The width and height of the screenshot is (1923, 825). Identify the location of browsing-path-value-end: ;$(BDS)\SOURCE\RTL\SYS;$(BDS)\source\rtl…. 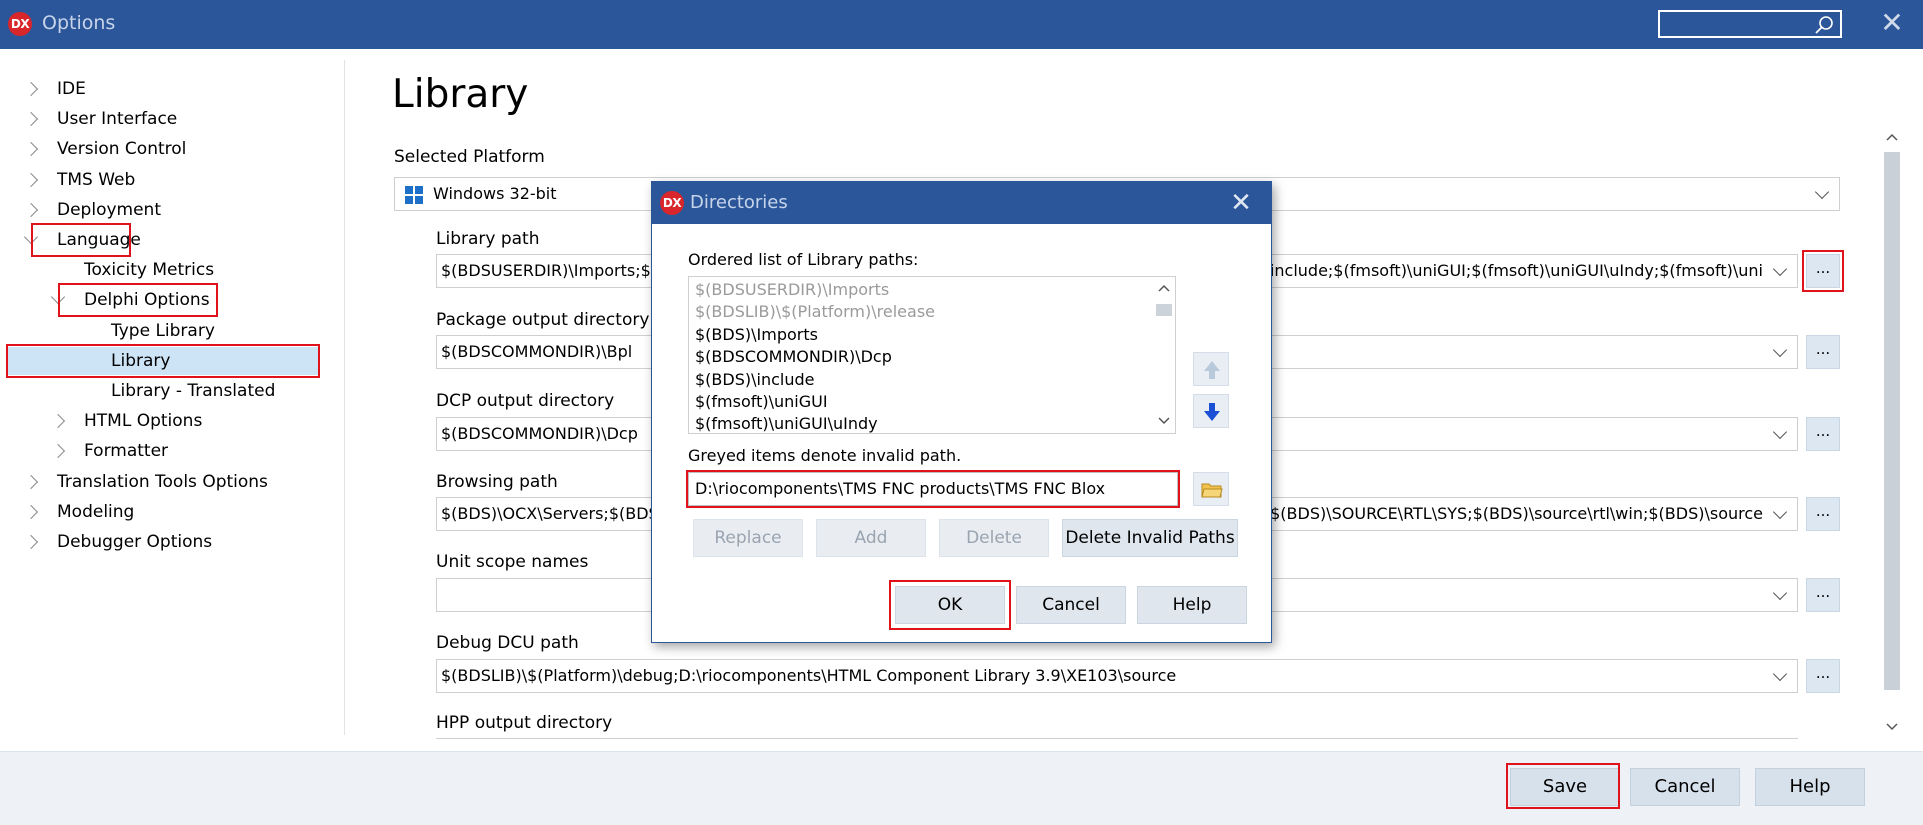
(1513, 513).